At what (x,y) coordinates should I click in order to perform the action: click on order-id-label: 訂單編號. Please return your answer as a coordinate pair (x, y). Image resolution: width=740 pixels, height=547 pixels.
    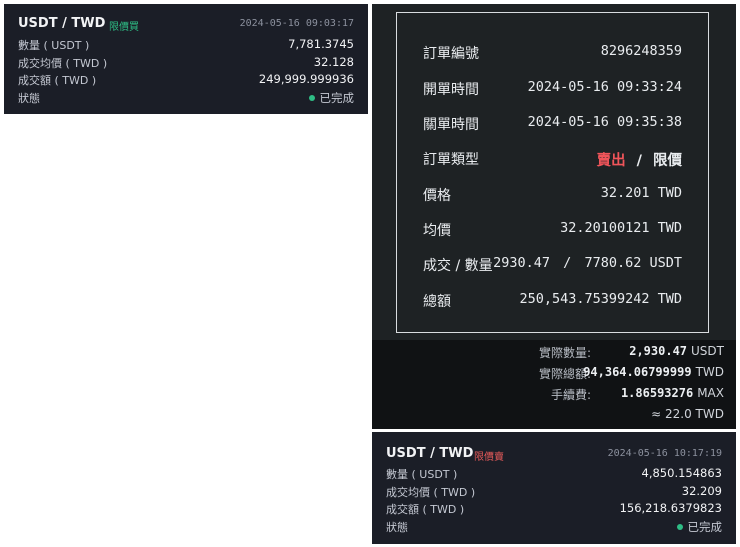
    Looking at the image, I should click on (451, 54).